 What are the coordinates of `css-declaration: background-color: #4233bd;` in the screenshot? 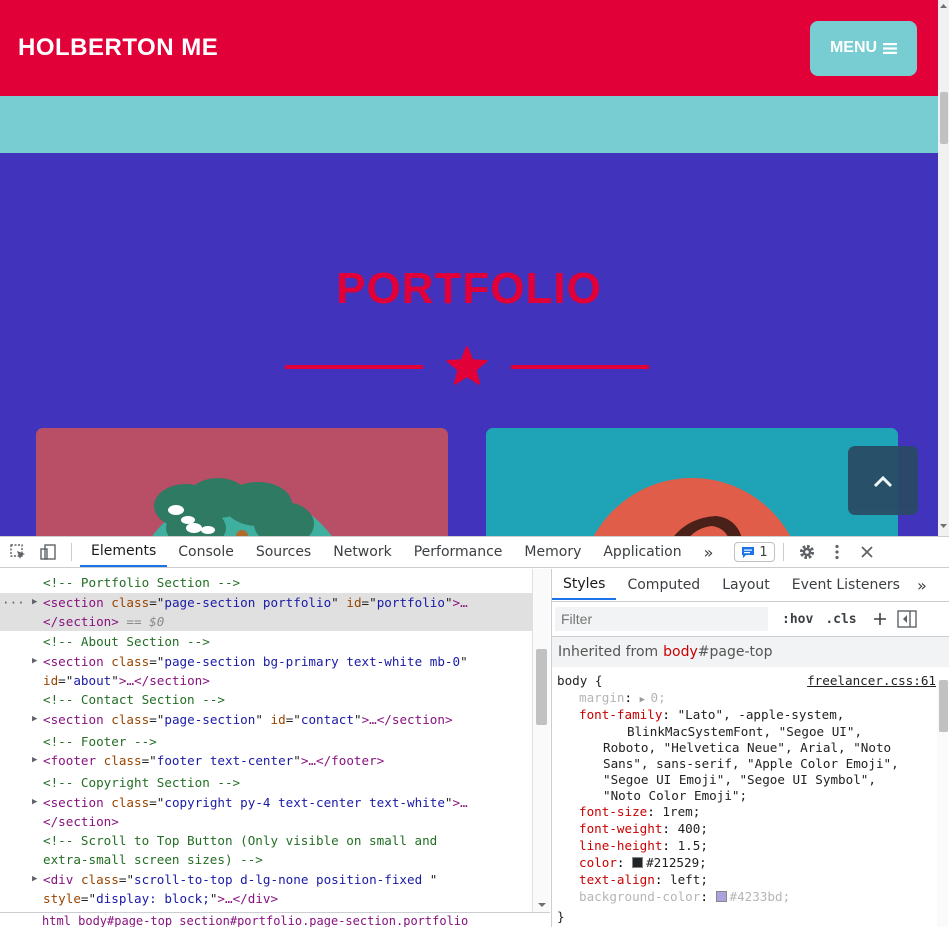 It's located at (684, 896).